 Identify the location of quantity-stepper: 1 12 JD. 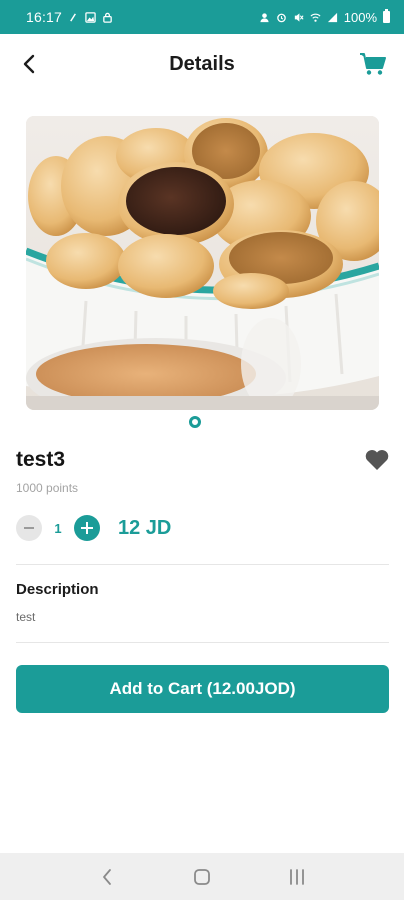
(93, 528).